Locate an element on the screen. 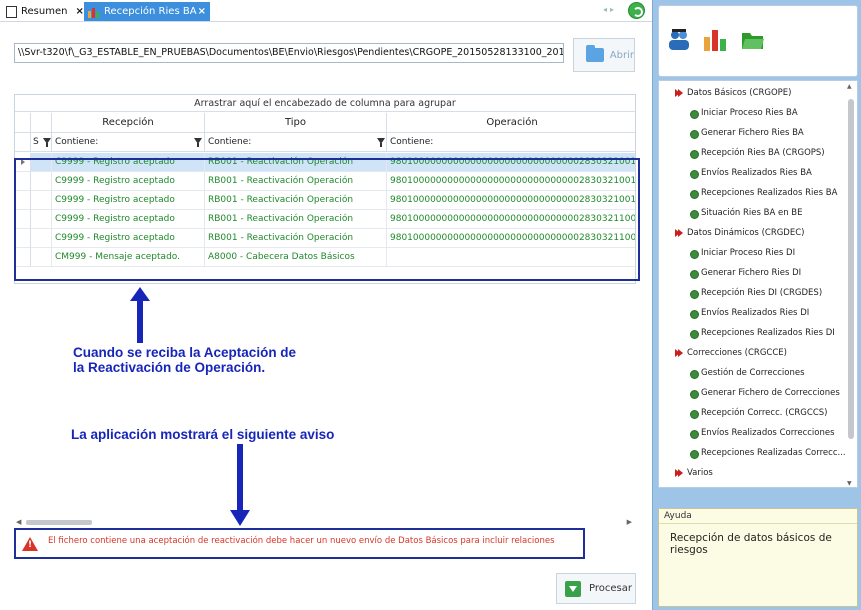 The image size is (861, 610). nav-item: Recepciones Realizados Ries BA is located at coordinates (748, 193).